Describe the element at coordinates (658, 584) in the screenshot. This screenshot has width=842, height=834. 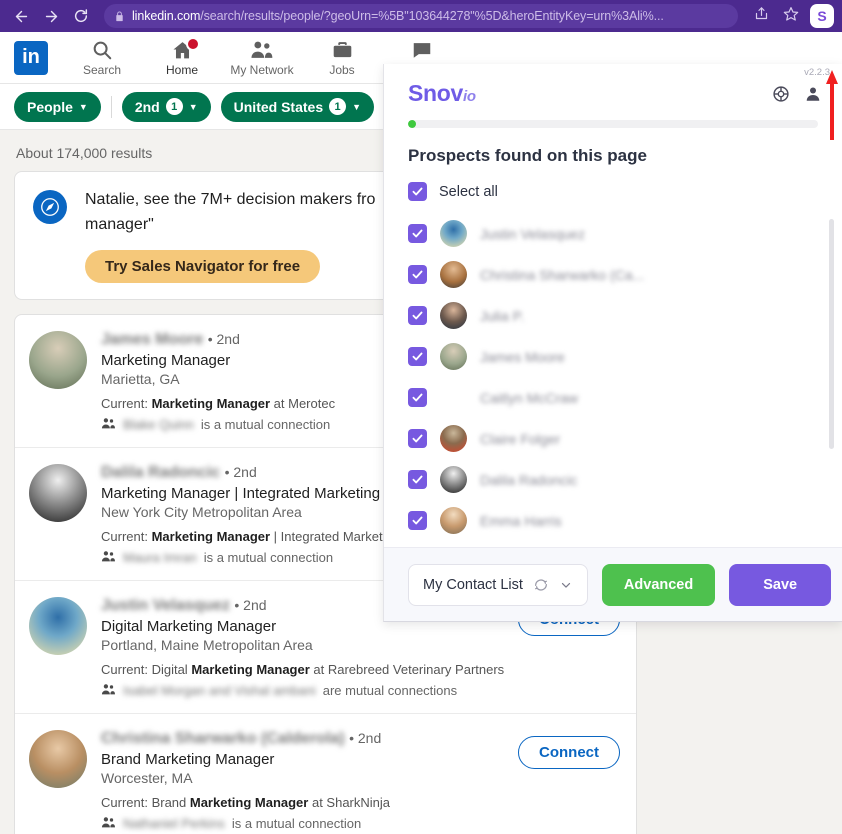
I see `advanced-button: Advanced` at that location.